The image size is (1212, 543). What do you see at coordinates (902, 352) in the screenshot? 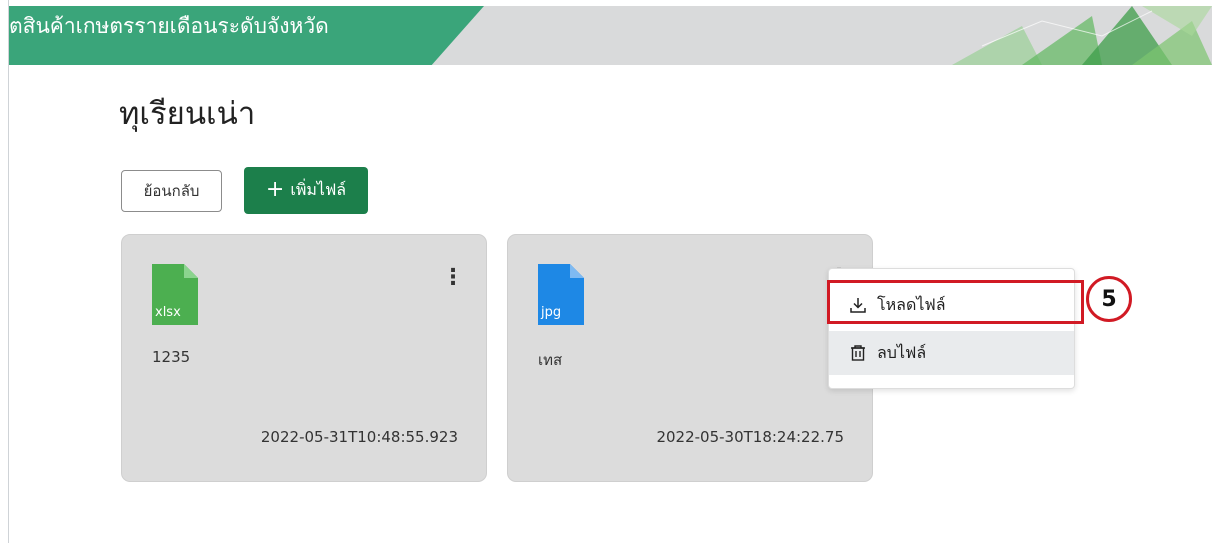
I see `menu-item-delete-label: ลบไฟล์` at bounding box center [902, 352].